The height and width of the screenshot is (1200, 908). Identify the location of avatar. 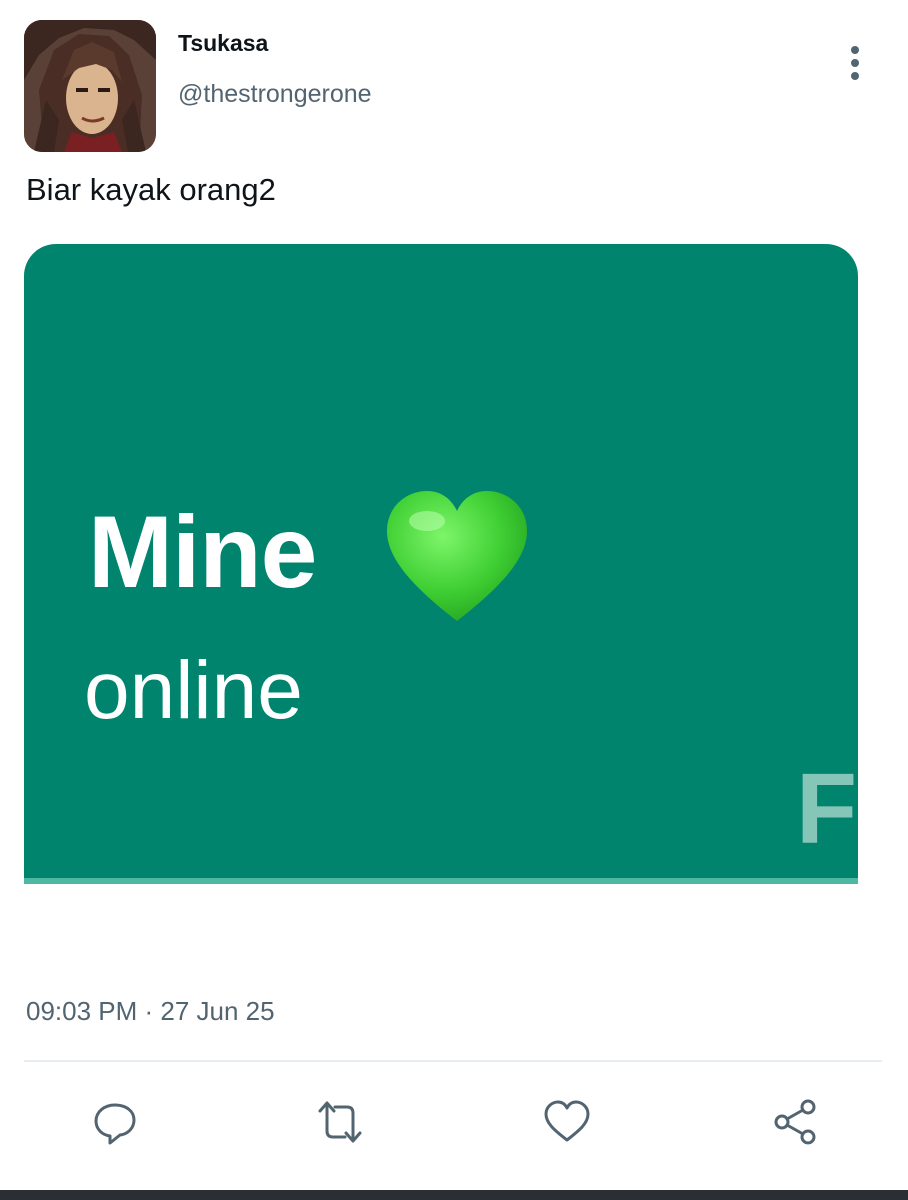
(90, 86).